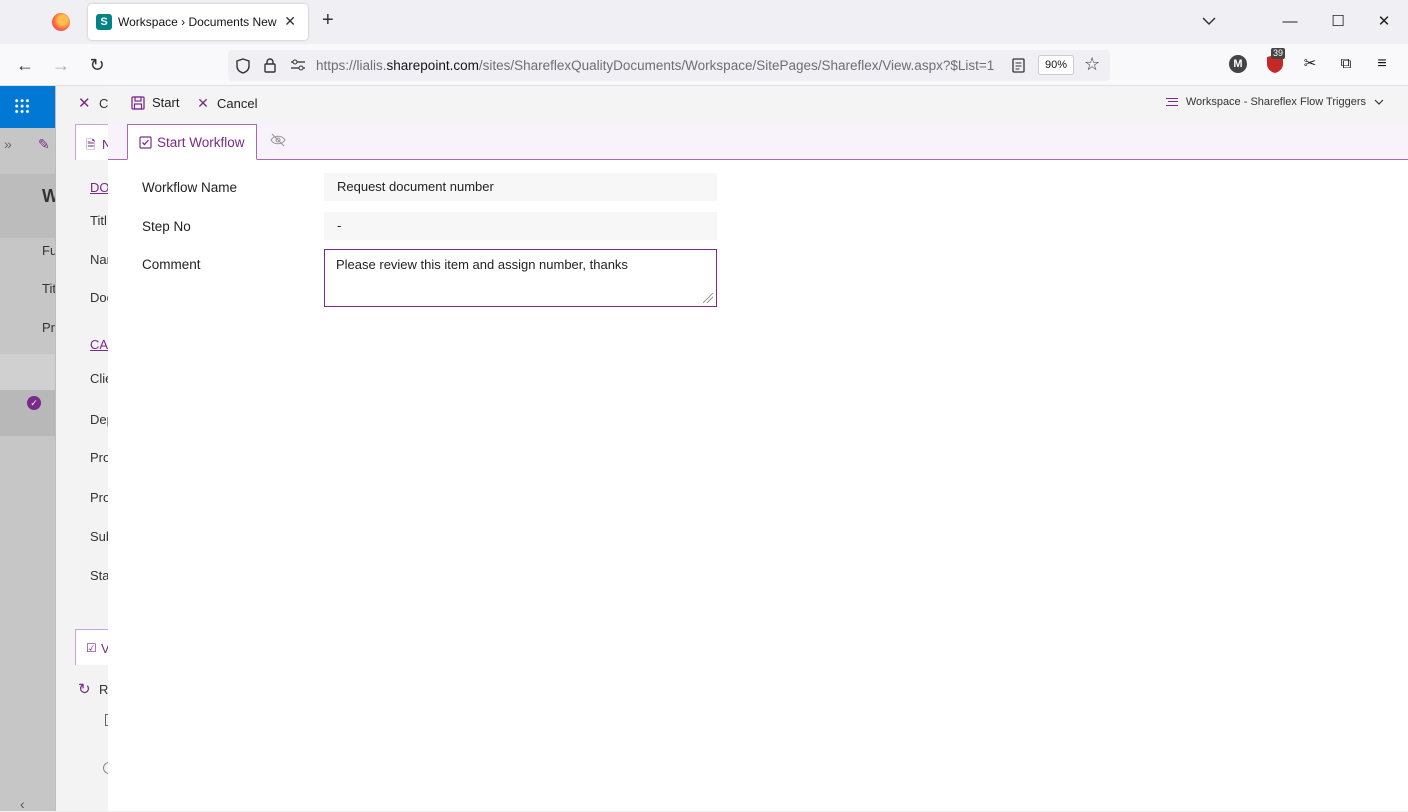 This screenshot has width=1408, height=812. I want to click on ublock-extension-icon: 39, so click(1275, 61).